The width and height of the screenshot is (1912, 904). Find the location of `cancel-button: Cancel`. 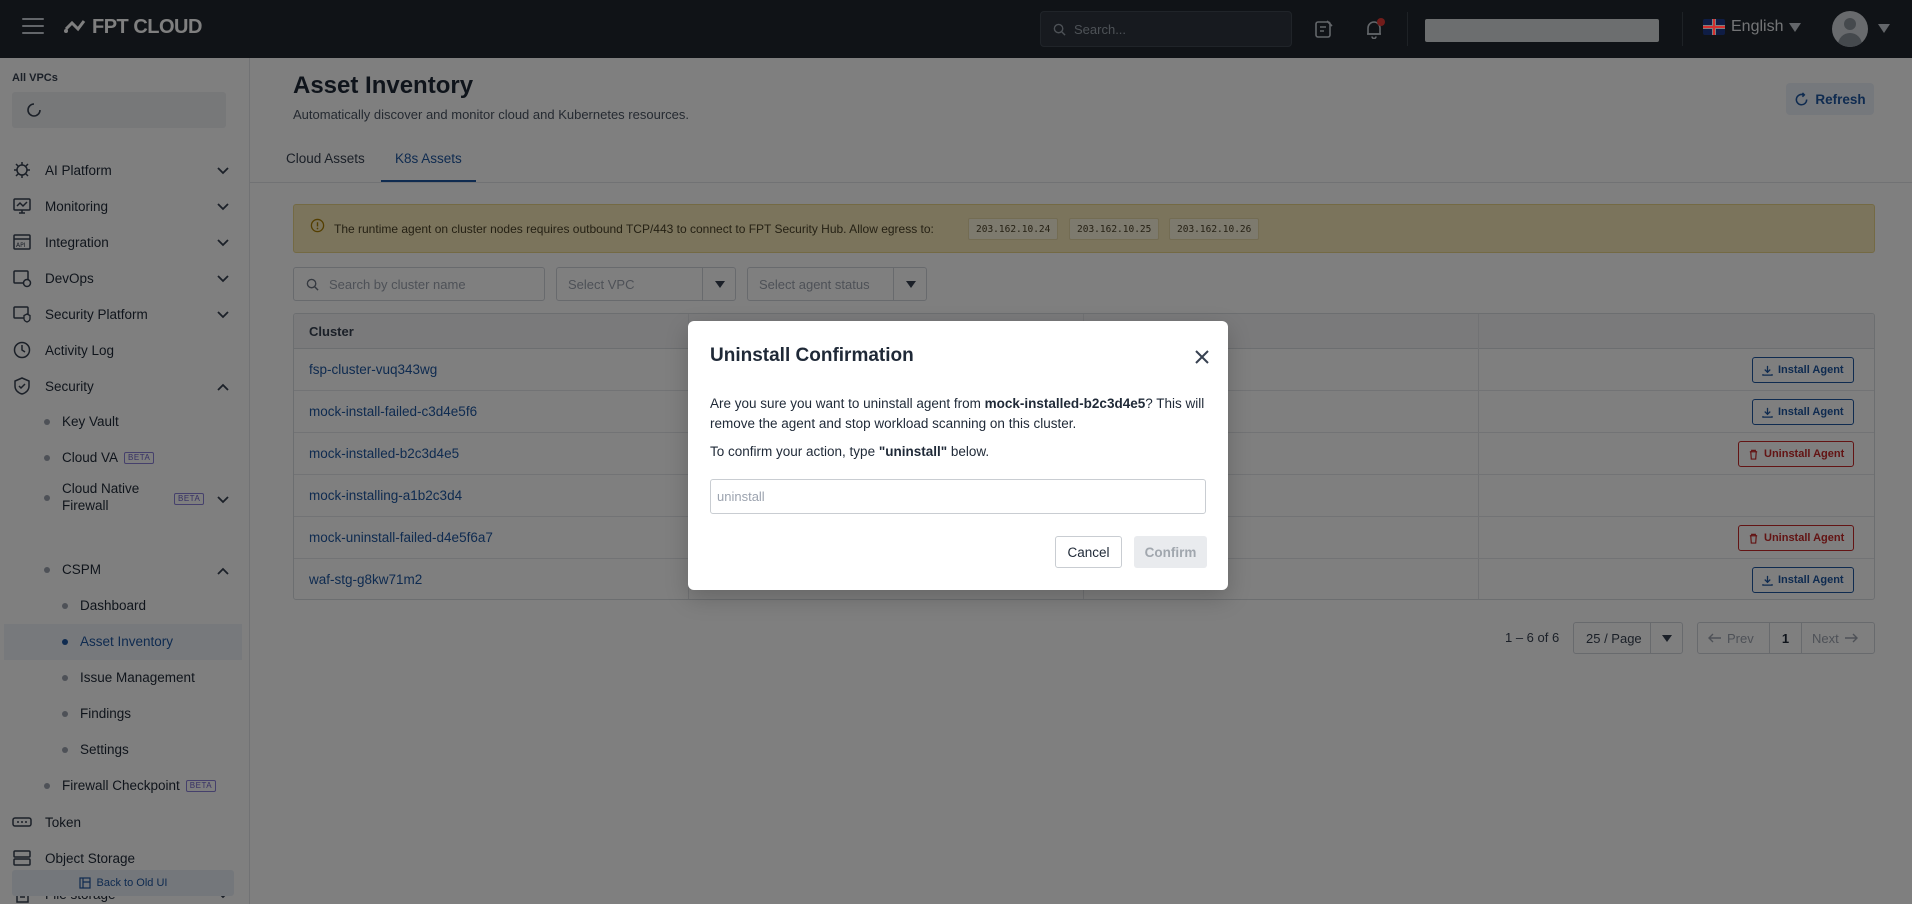

cancel-button: Cancel is located at coordinates (1088, 552).